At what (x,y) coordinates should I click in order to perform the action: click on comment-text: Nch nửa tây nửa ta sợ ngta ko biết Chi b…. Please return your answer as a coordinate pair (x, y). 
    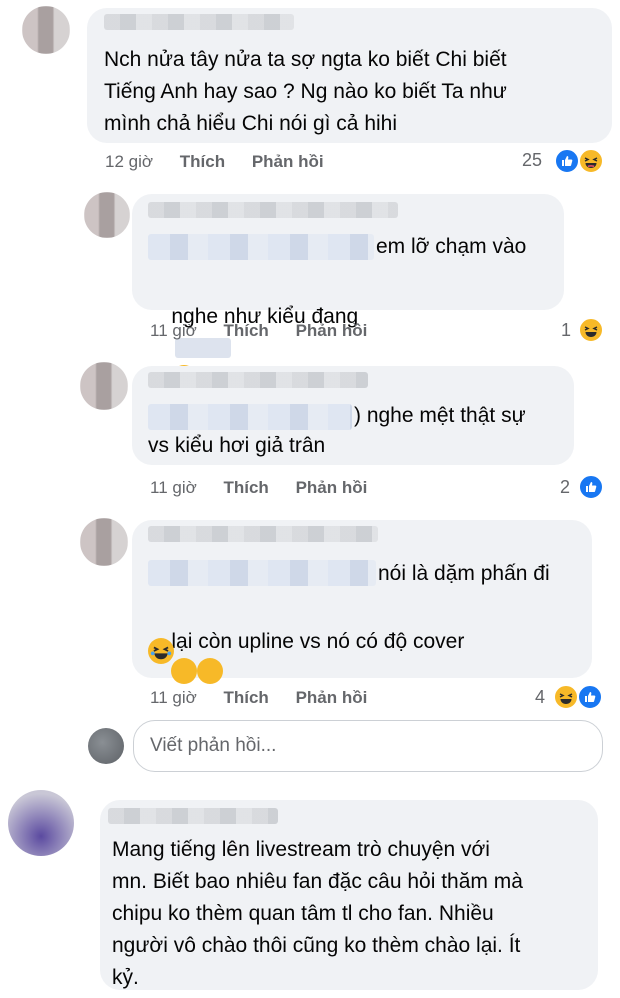
    Looking at the image, I should click on (305, 91).